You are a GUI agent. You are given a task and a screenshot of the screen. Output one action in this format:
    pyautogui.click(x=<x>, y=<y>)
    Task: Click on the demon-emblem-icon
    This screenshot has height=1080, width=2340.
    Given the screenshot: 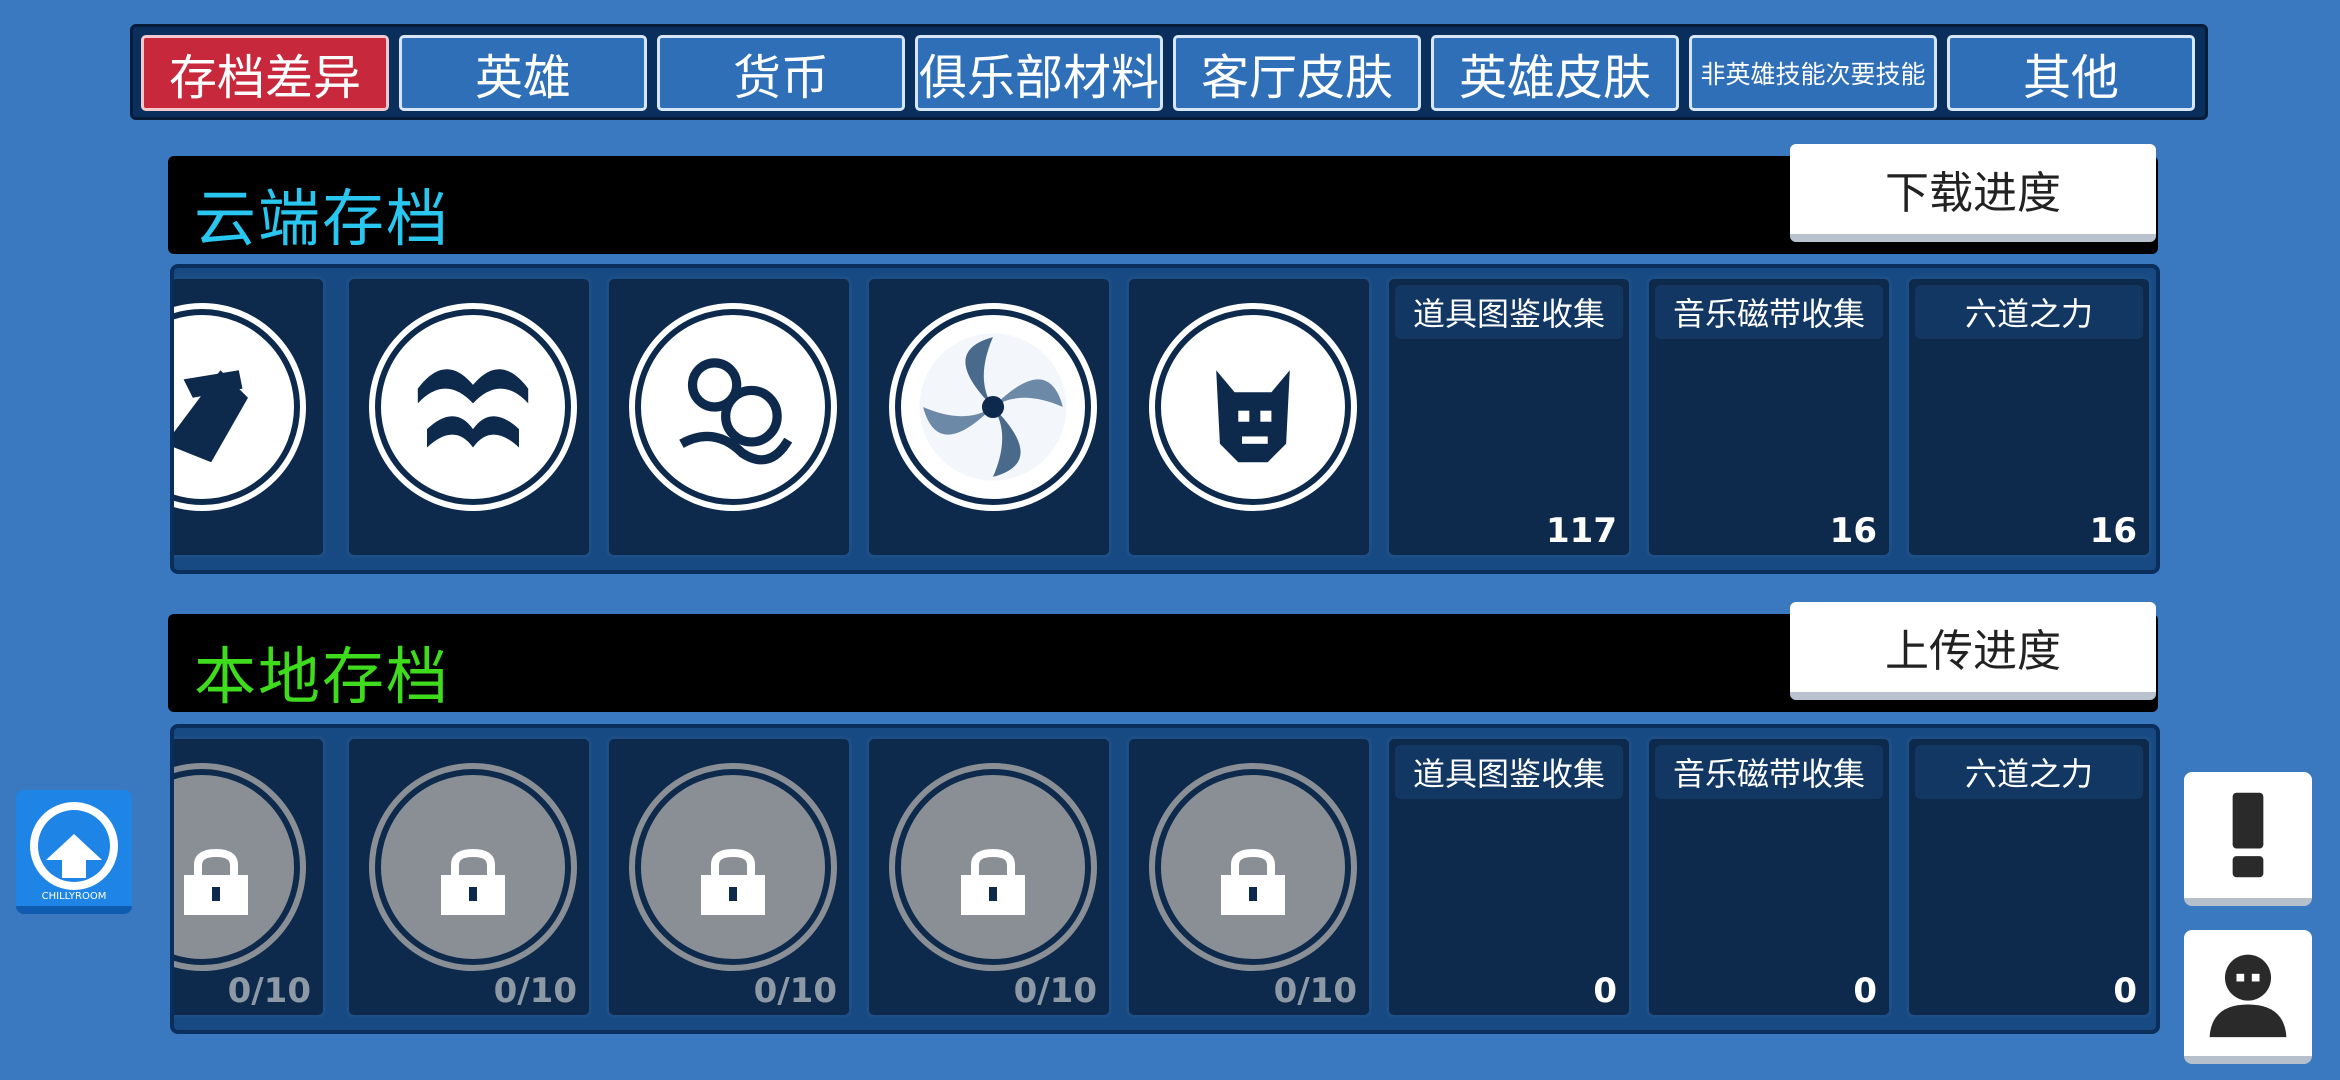 What is the action you would take?
    pyautogui.click(x=1253, y=407)
    